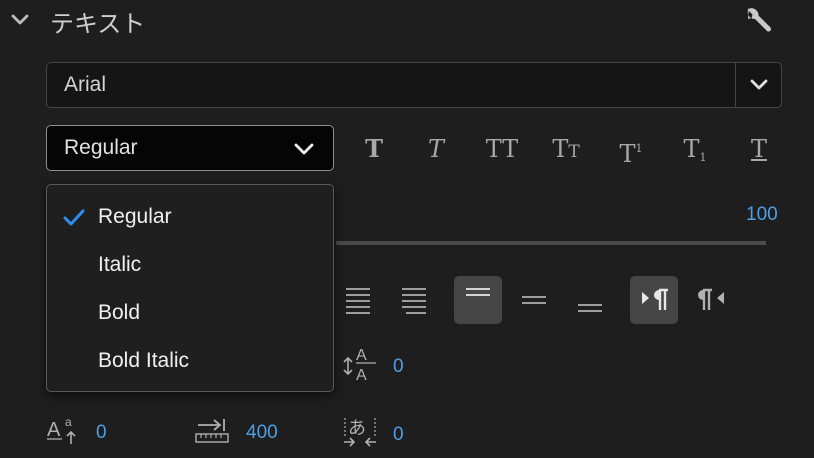 The width and height of the screenshot is (814, 458). What do you see at coordinates (735, 85) in the screenshot?
I see `divider` at bounding box center [735, 85].